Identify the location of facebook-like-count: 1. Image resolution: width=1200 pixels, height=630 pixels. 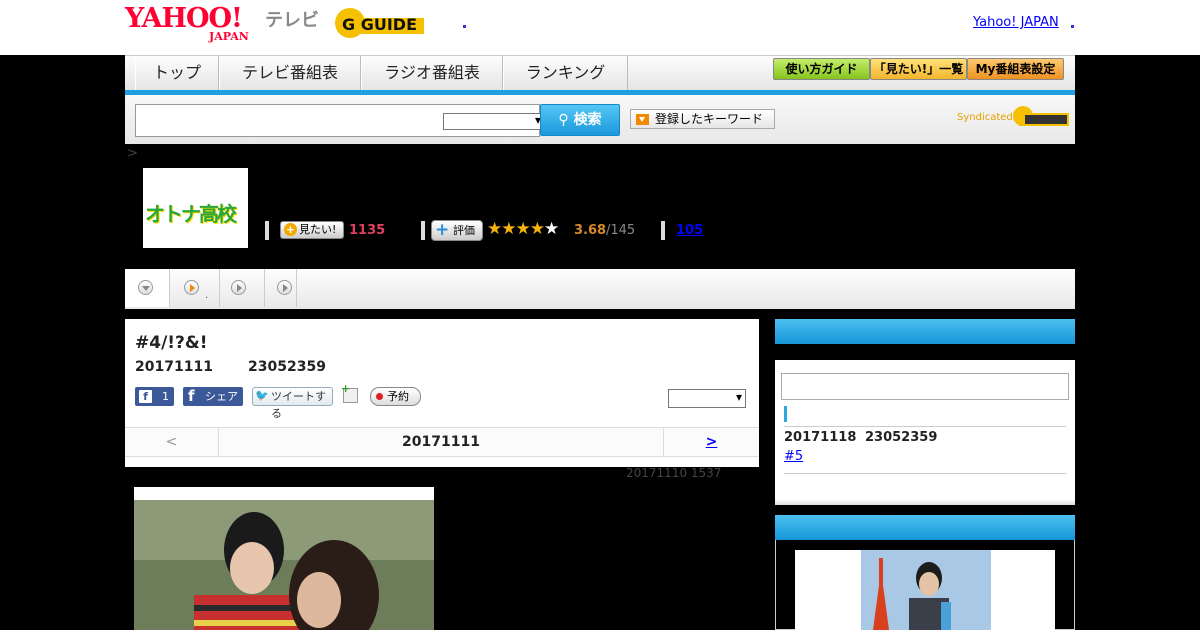
(165, 396).